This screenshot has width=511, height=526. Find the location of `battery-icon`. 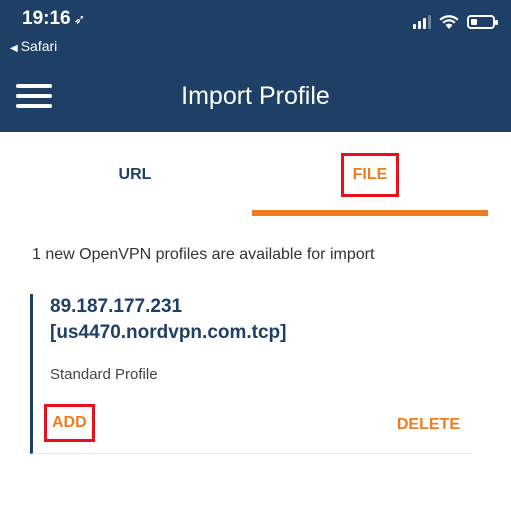

battery-icon is located at coordinates (482, 22).